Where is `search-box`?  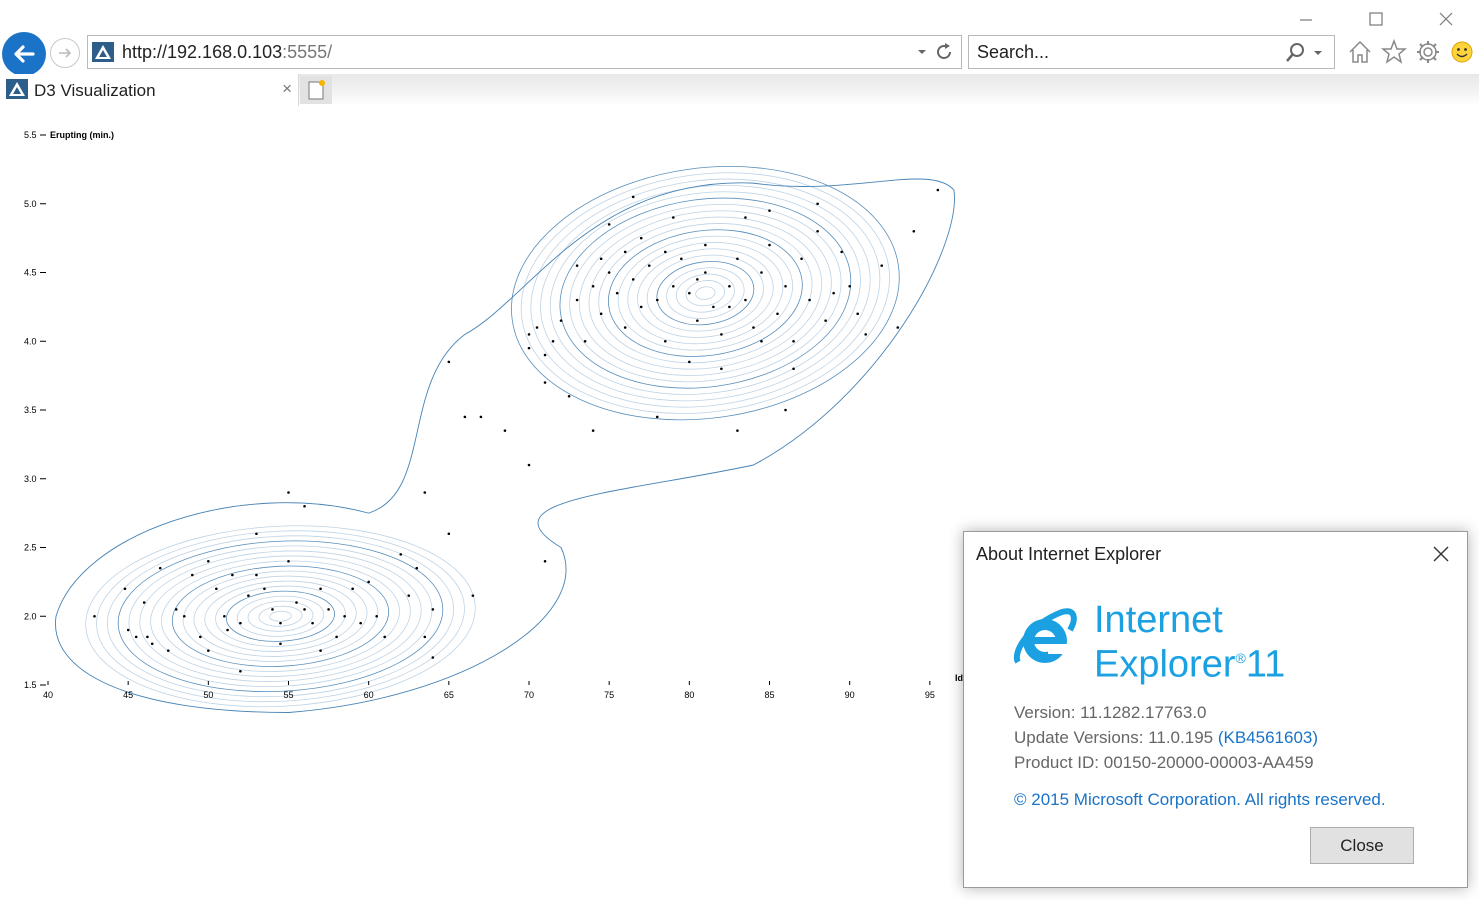
search-box is located at coordinates (1151, 52).